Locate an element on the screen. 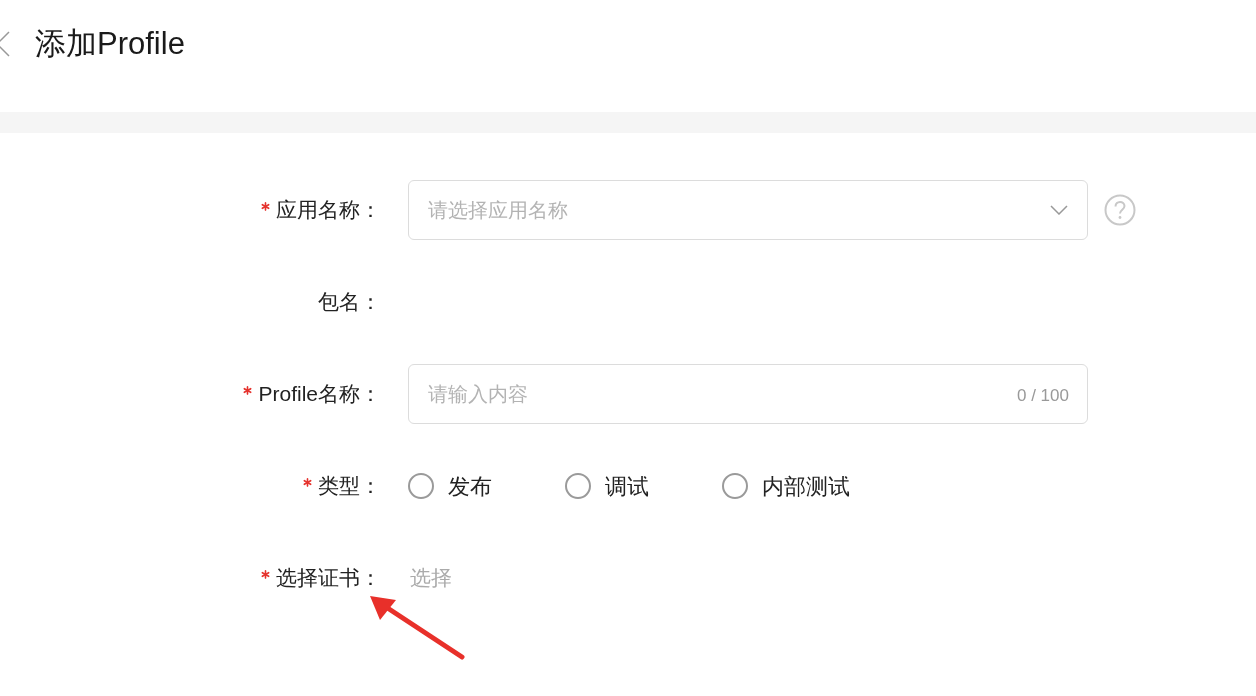 The width and height of the screenshot is (1256, 696). field-label: 选择证书： is located at coordinates (328, 578).